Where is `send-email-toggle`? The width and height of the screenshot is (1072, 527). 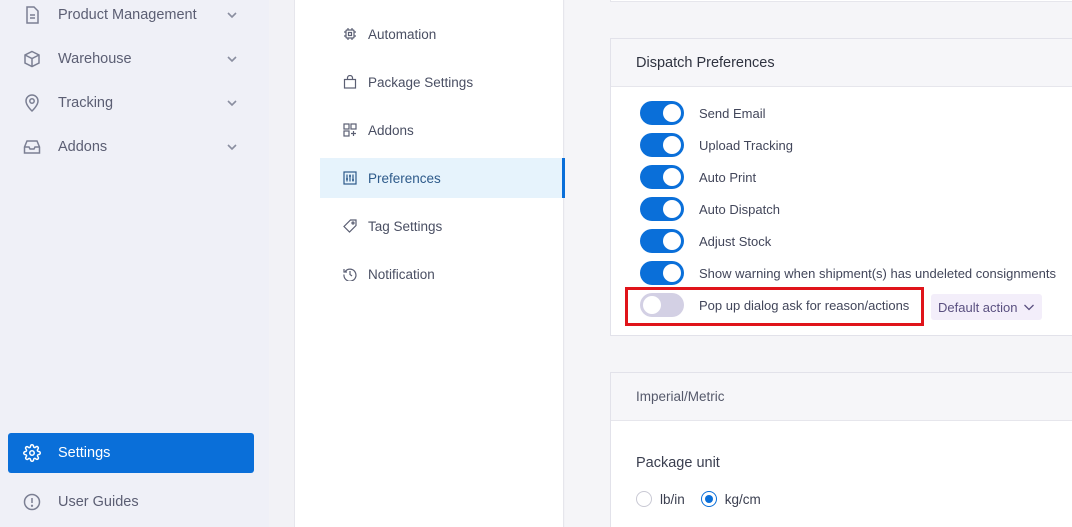
send-email-toggle is located at coordinates (662, 113).